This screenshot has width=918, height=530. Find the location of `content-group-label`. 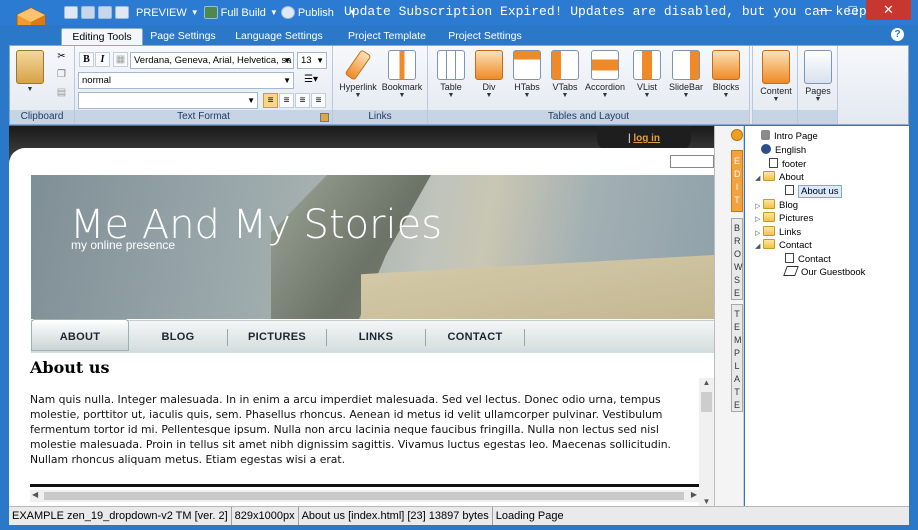

content-group-label is located at coordinates (775, 117).